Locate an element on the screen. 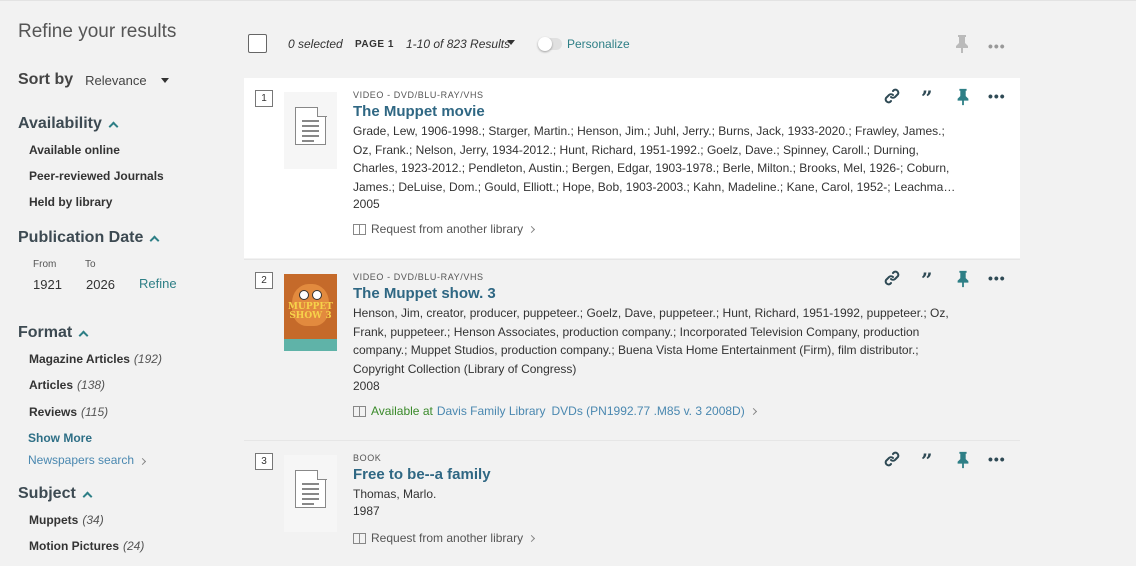 The image size is (1136, 566). to-label: To is located at coordinates (90, 264).